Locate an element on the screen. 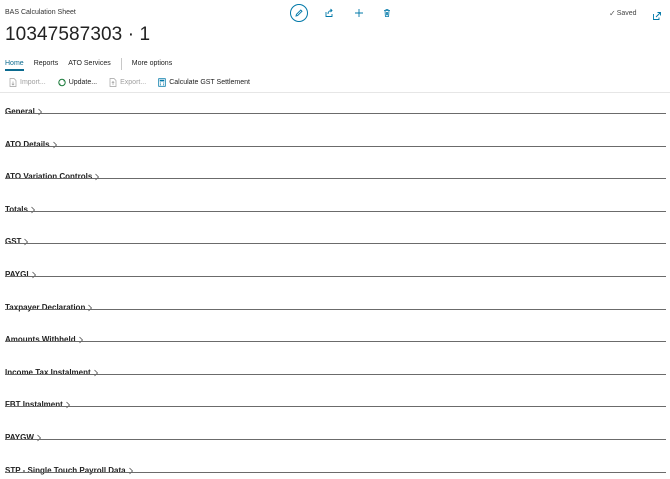 This screenshot has height=479, width=670. header-divider is located at coordinates (335, 92).